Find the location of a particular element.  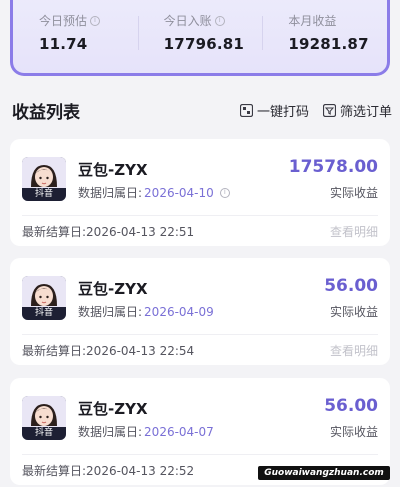

section-title: 收益列表 is located at coordinates (46, 112).